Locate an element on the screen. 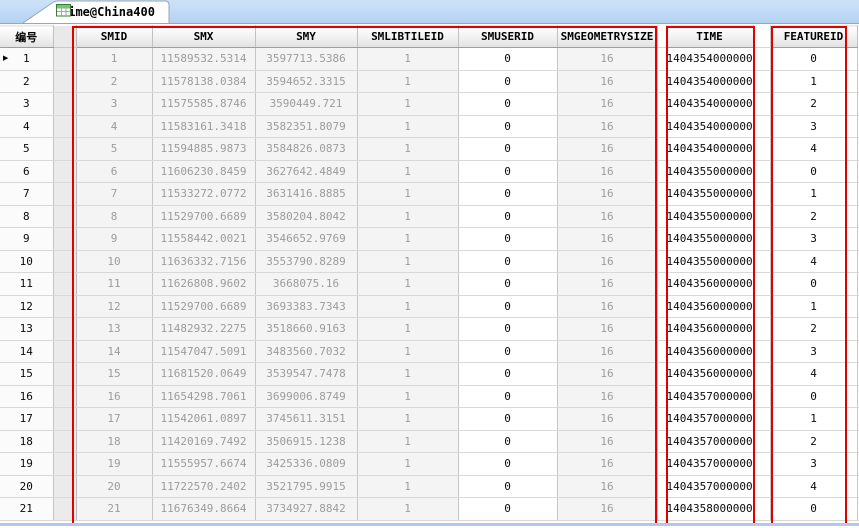 This screenshot has height=528, width=859. cell-featureid: 2 is located at coordinates (814, 329).